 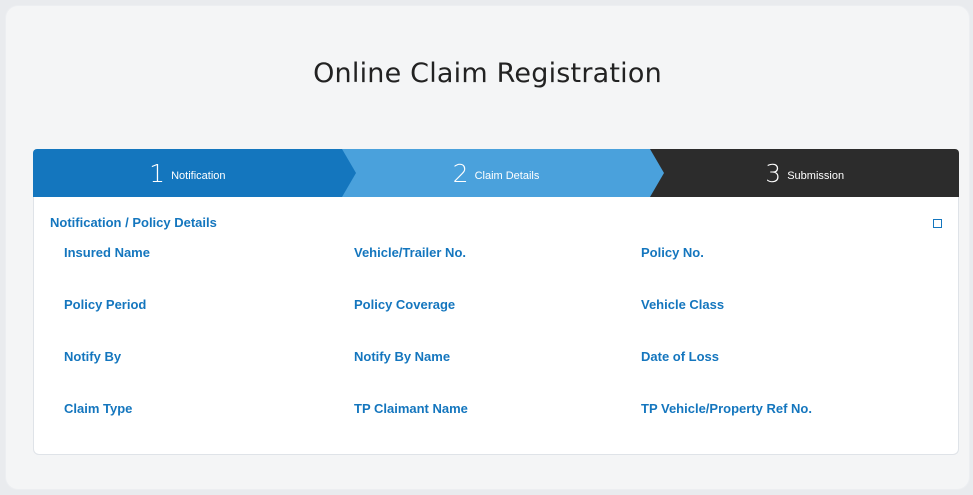 What do you see at coordinates (98, 408) in the screenshot?
I see `field-claim-type: Claim Type` at bounding box center [98, 408].